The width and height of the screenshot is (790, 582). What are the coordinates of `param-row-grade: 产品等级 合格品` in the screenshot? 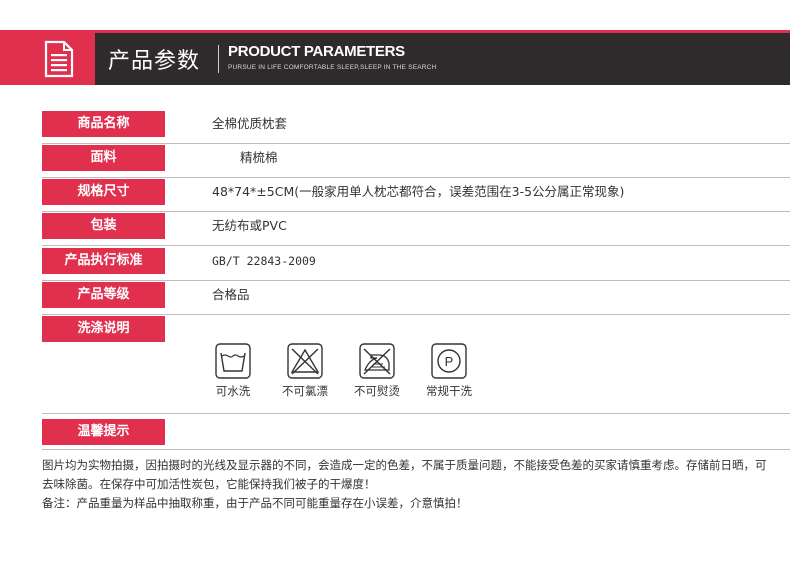 It's located at (416, 298).